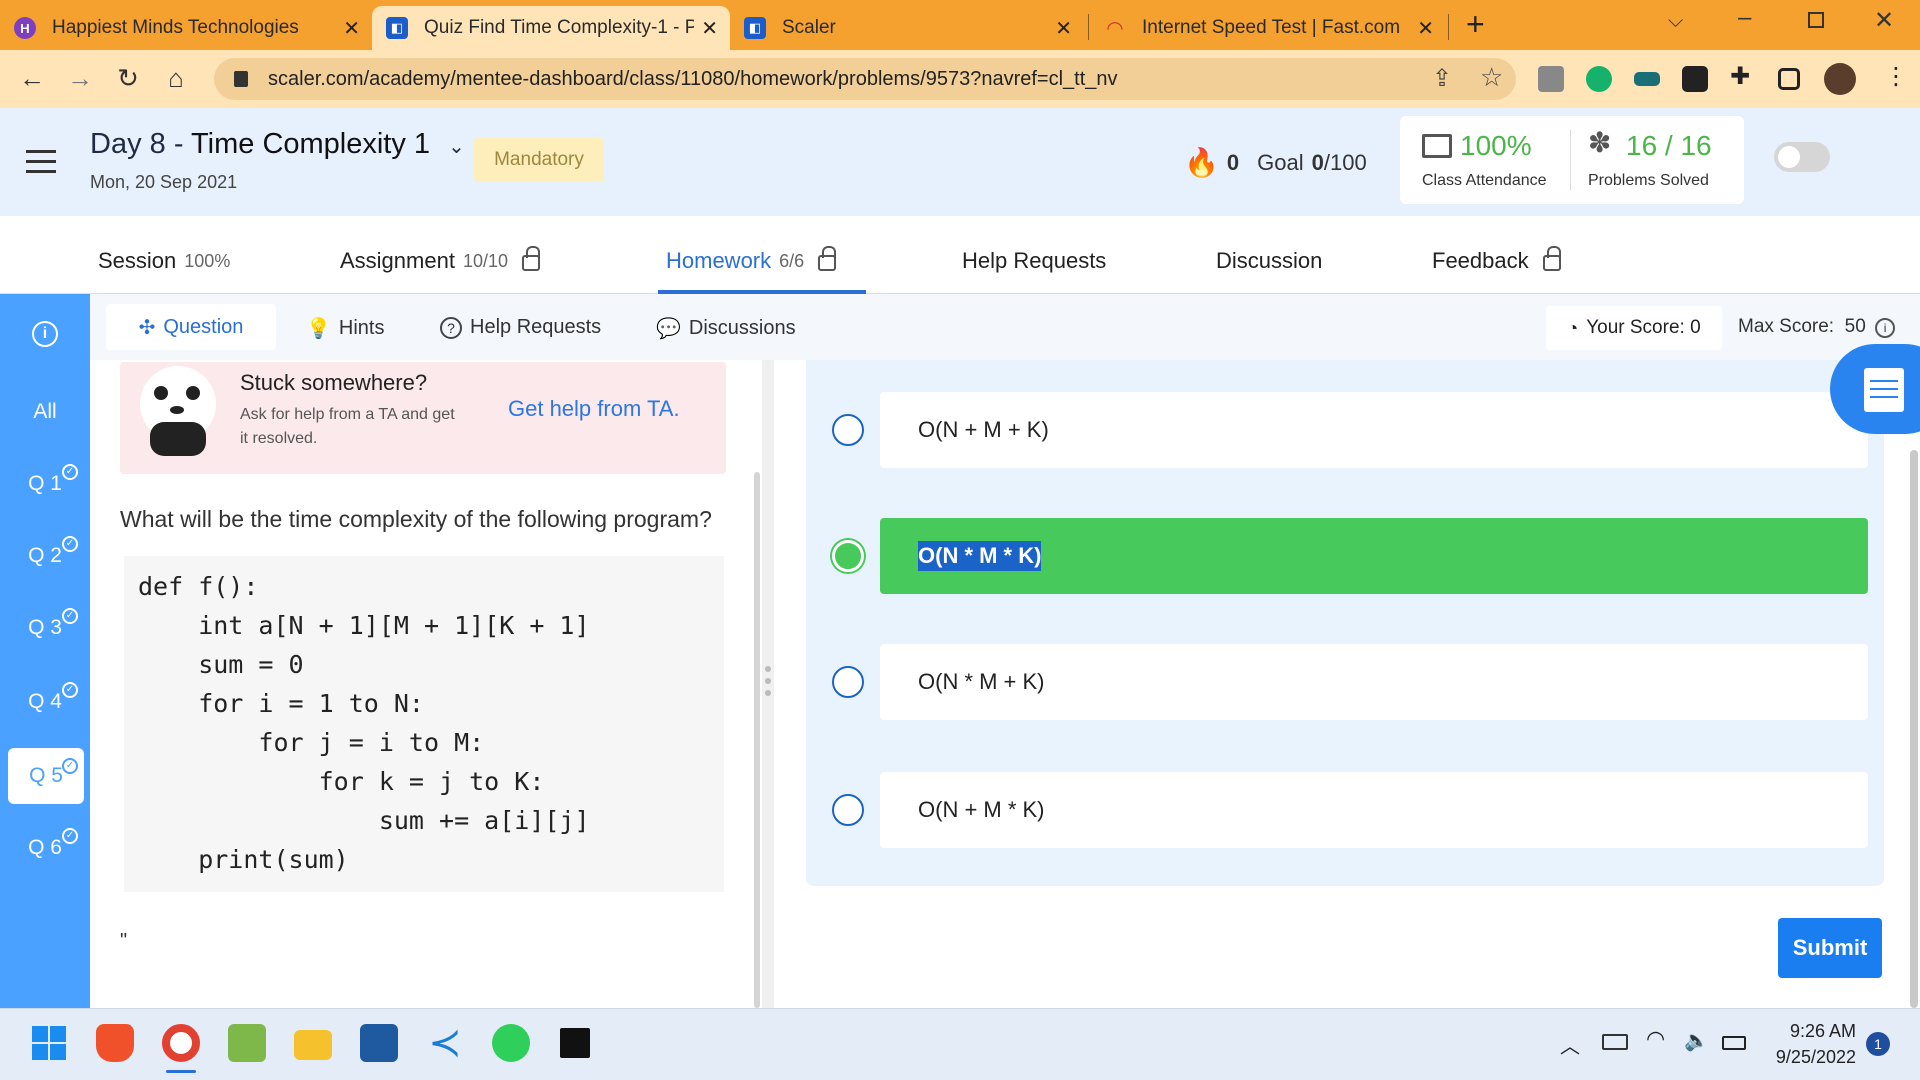 Image resolution: width=1920 pixels, height=1080 pixels. I want to click on subtab-question: ✣ Question, so click(191, 327).